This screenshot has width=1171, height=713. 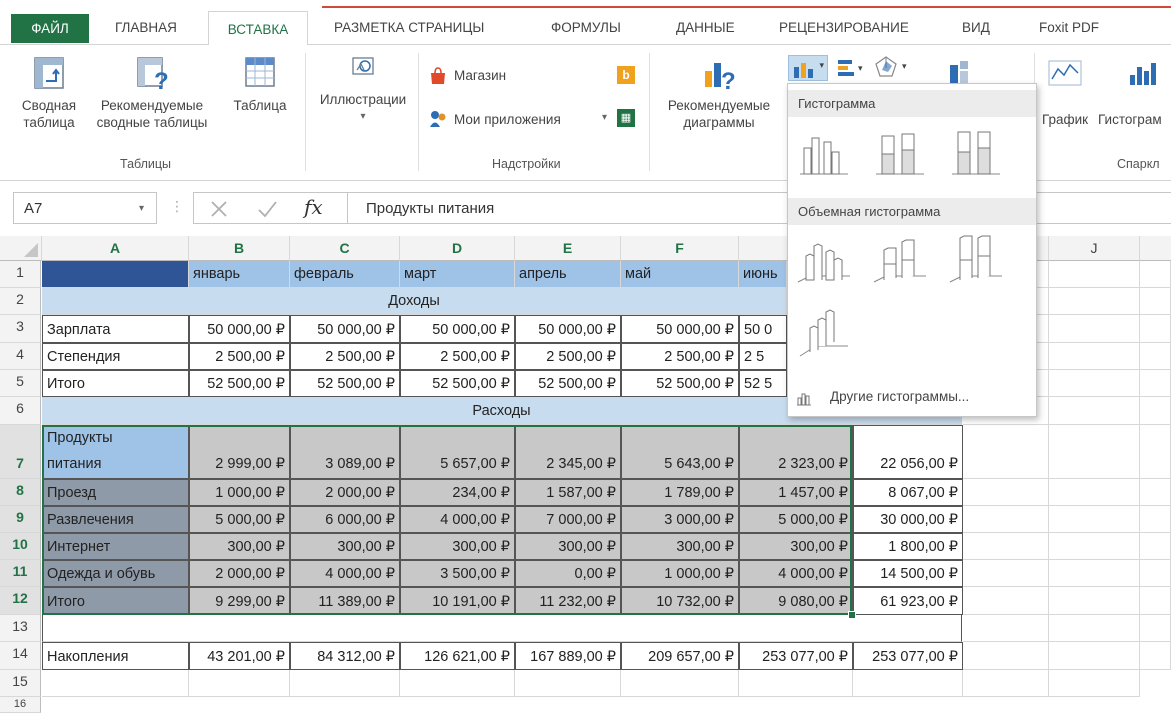 I want to click on cell-e15, so click(x=568, y=683).